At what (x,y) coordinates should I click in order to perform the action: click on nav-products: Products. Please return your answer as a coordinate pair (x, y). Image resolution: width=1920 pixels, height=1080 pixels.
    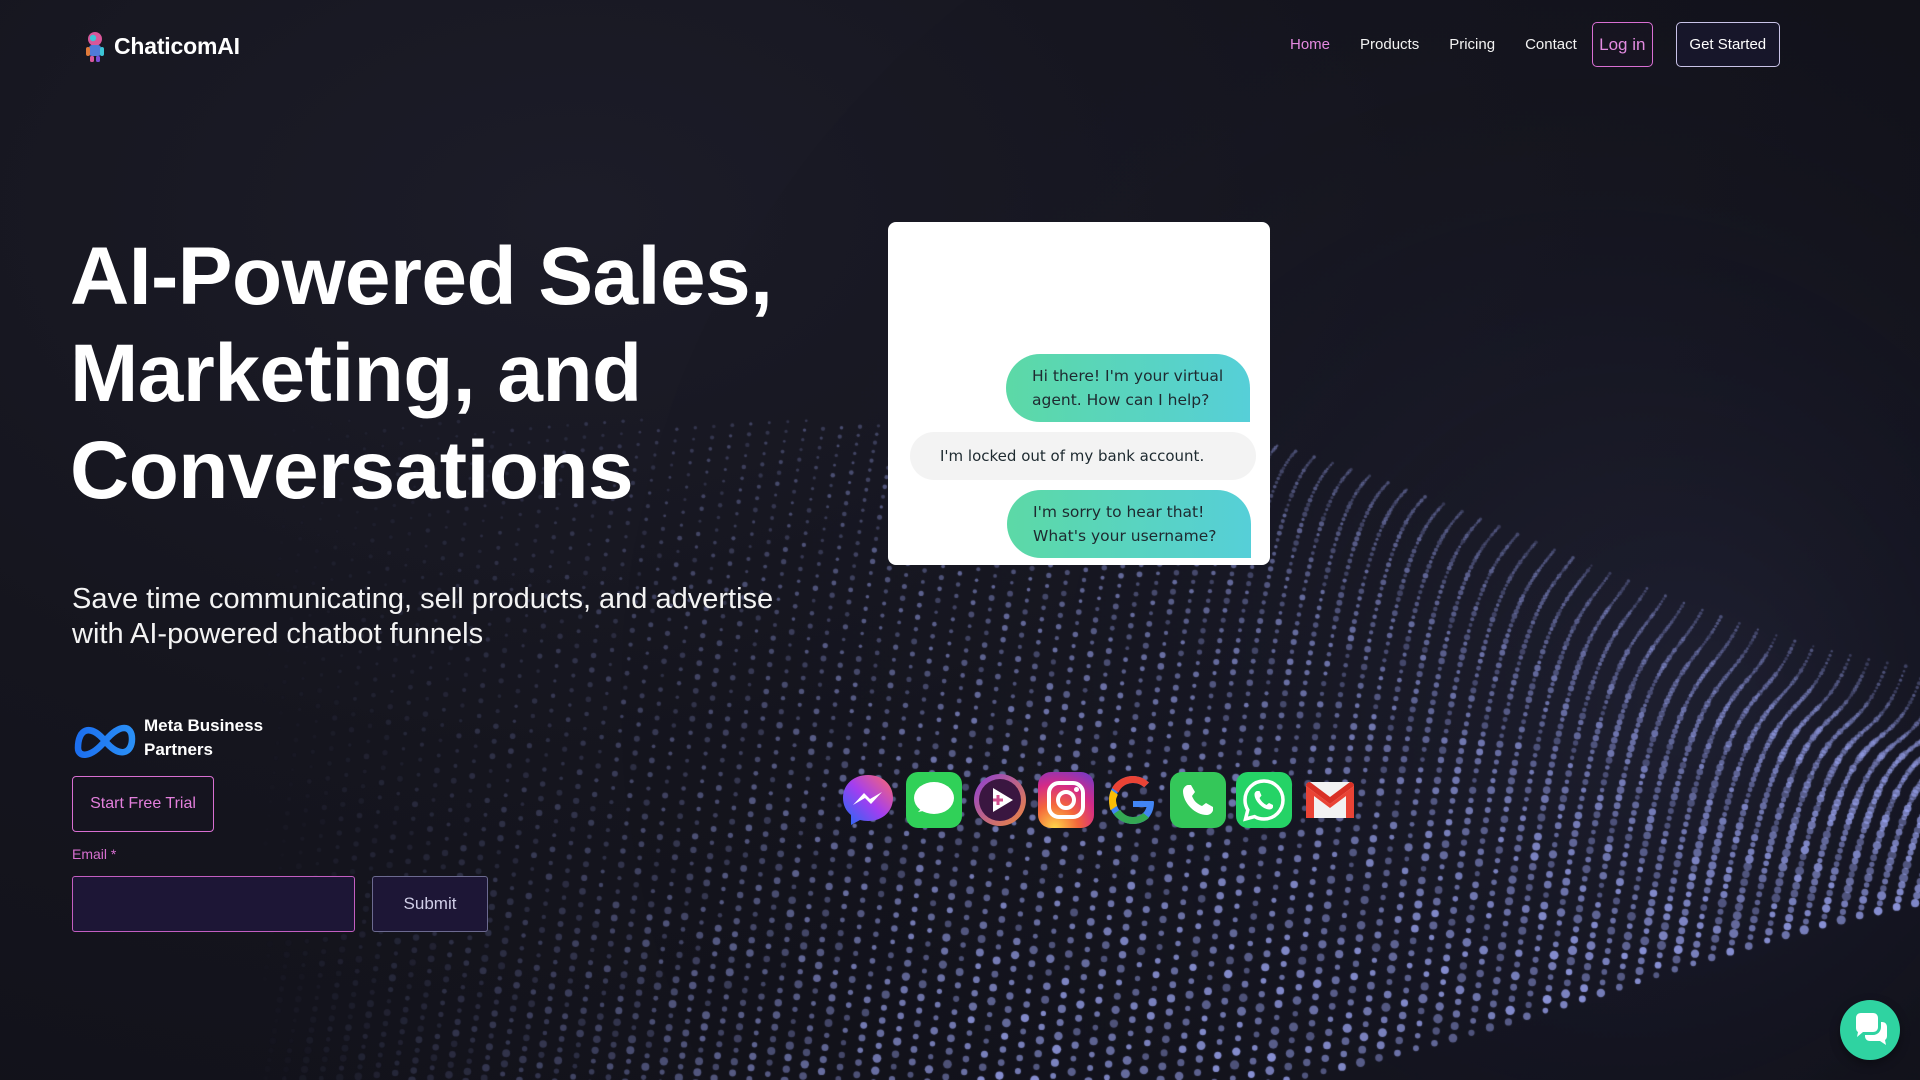
    Looking at the image, I should click on (1389, 44).